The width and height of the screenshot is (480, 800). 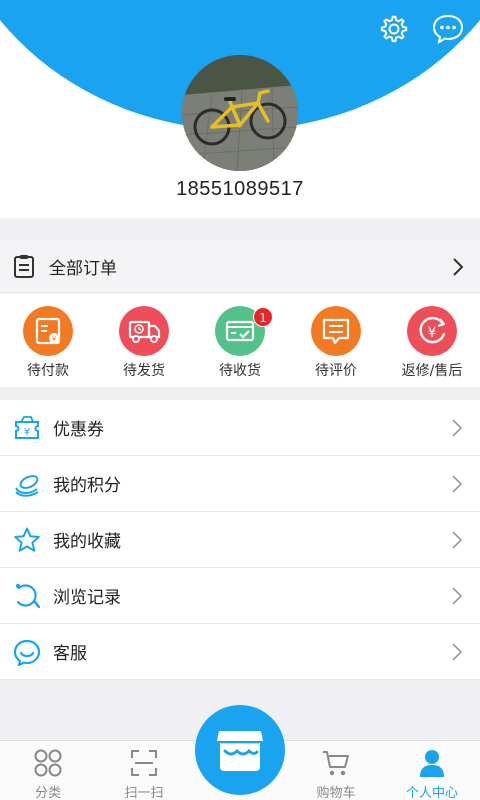 What do you see at coordinates (240, 652) in the screenshot?
I see `menu-item-customer-service: 客服` at bounding box center [240, 652].